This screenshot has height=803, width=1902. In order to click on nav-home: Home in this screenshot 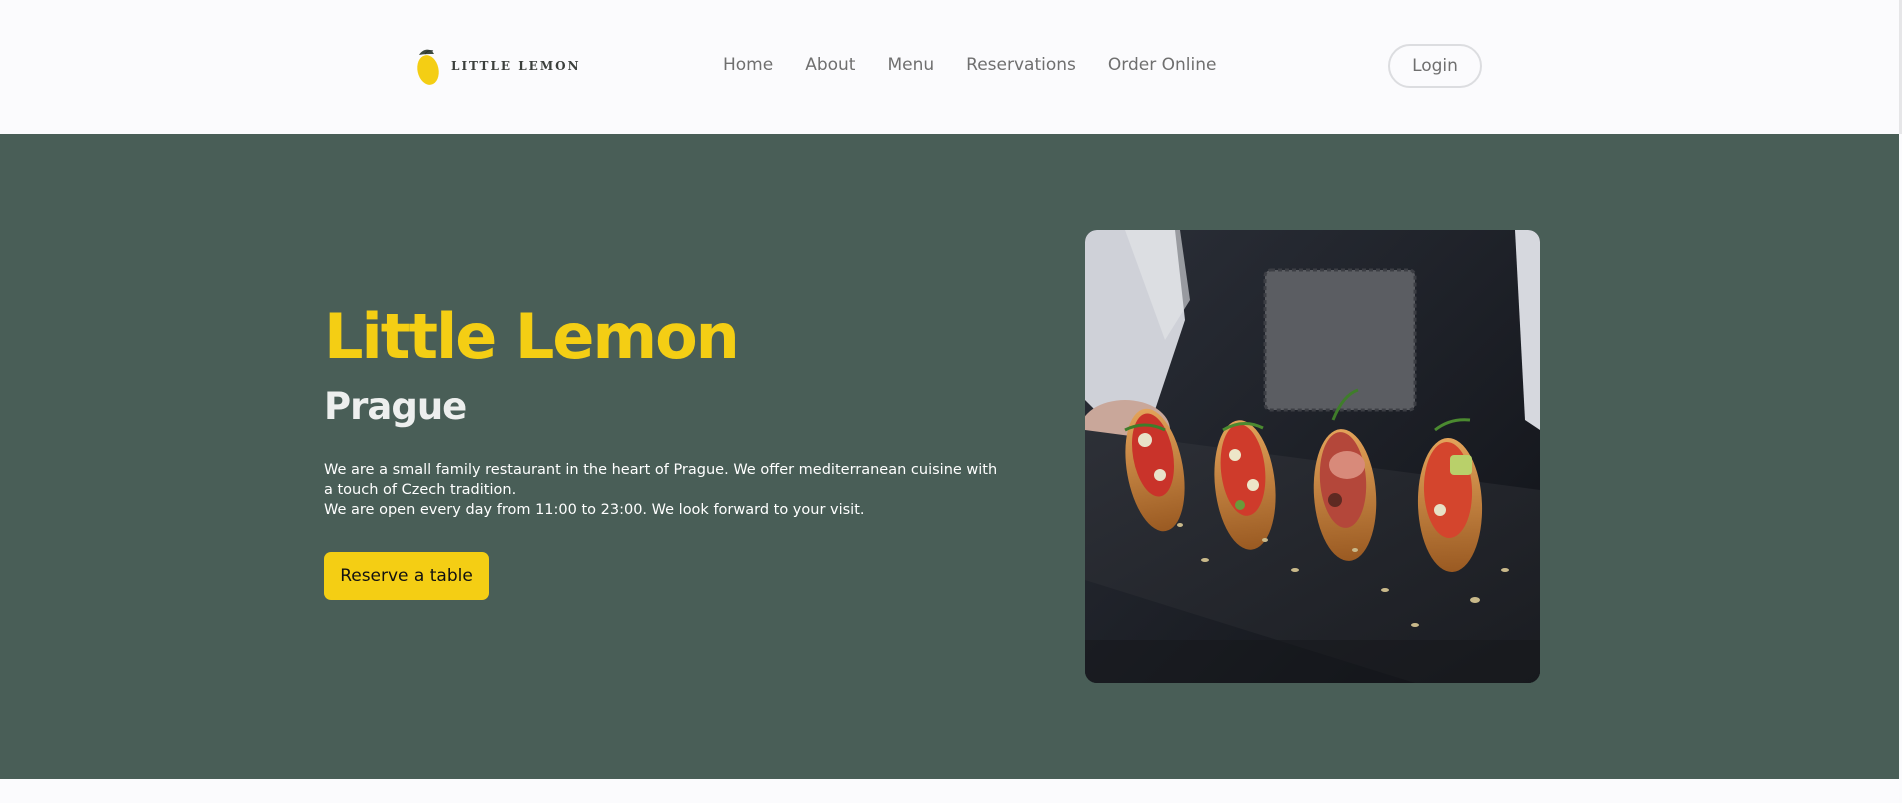, I will do `click(748, 65)`.